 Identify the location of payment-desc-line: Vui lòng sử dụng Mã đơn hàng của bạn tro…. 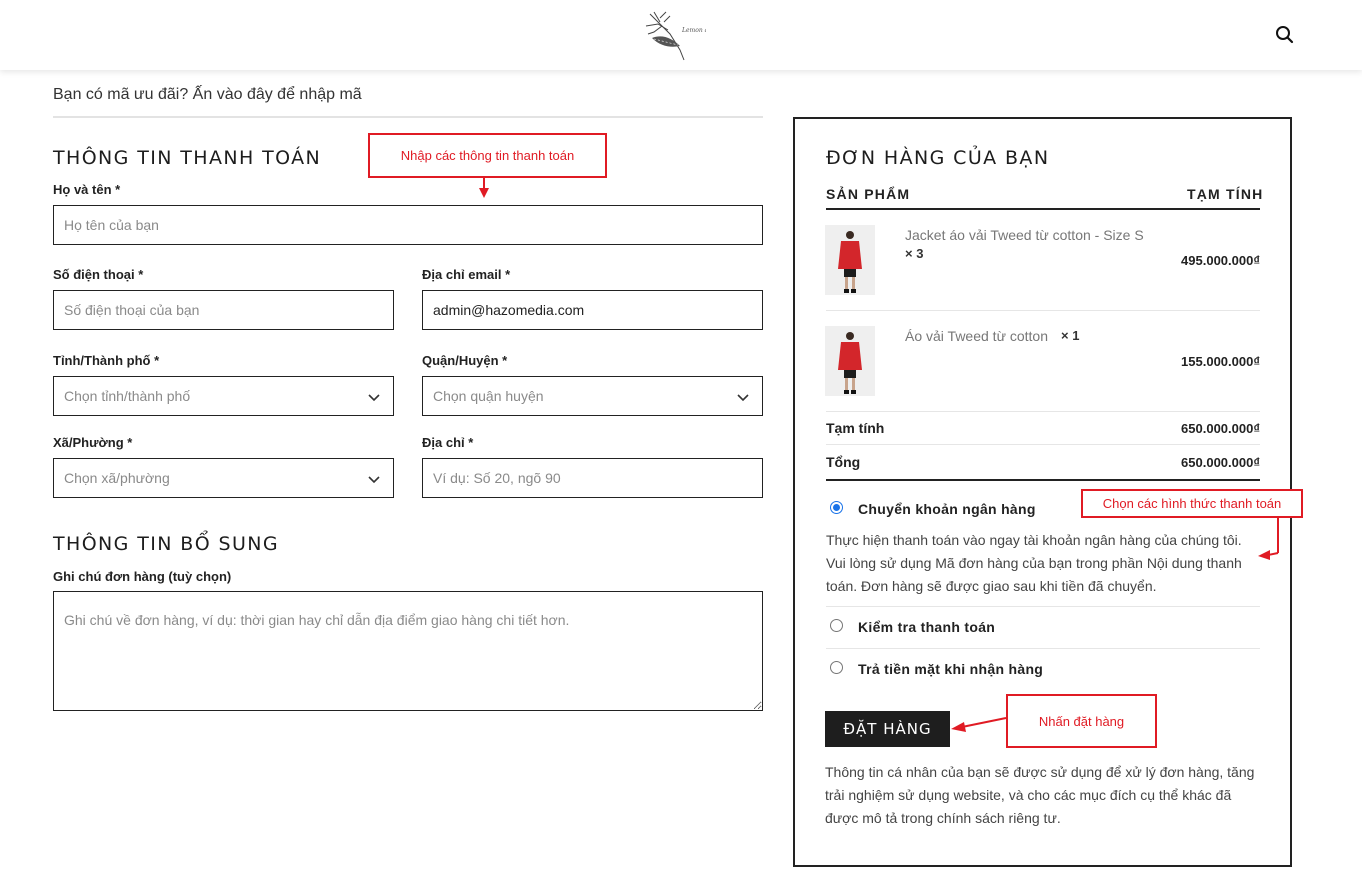
(1034, 563).